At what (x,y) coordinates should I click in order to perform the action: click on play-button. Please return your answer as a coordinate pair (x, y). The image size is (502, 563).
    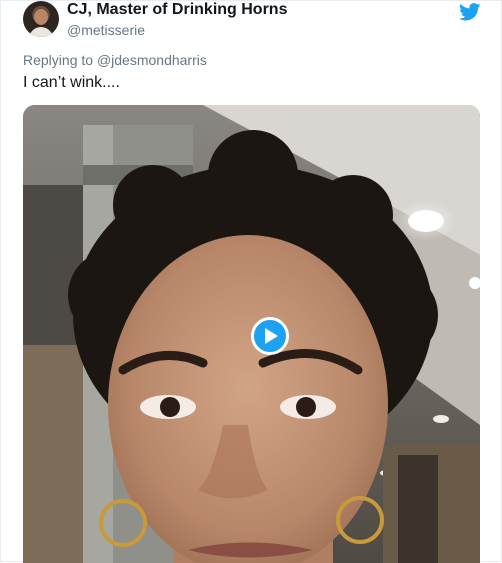
    Looking at the image, I should click on (270, 336).